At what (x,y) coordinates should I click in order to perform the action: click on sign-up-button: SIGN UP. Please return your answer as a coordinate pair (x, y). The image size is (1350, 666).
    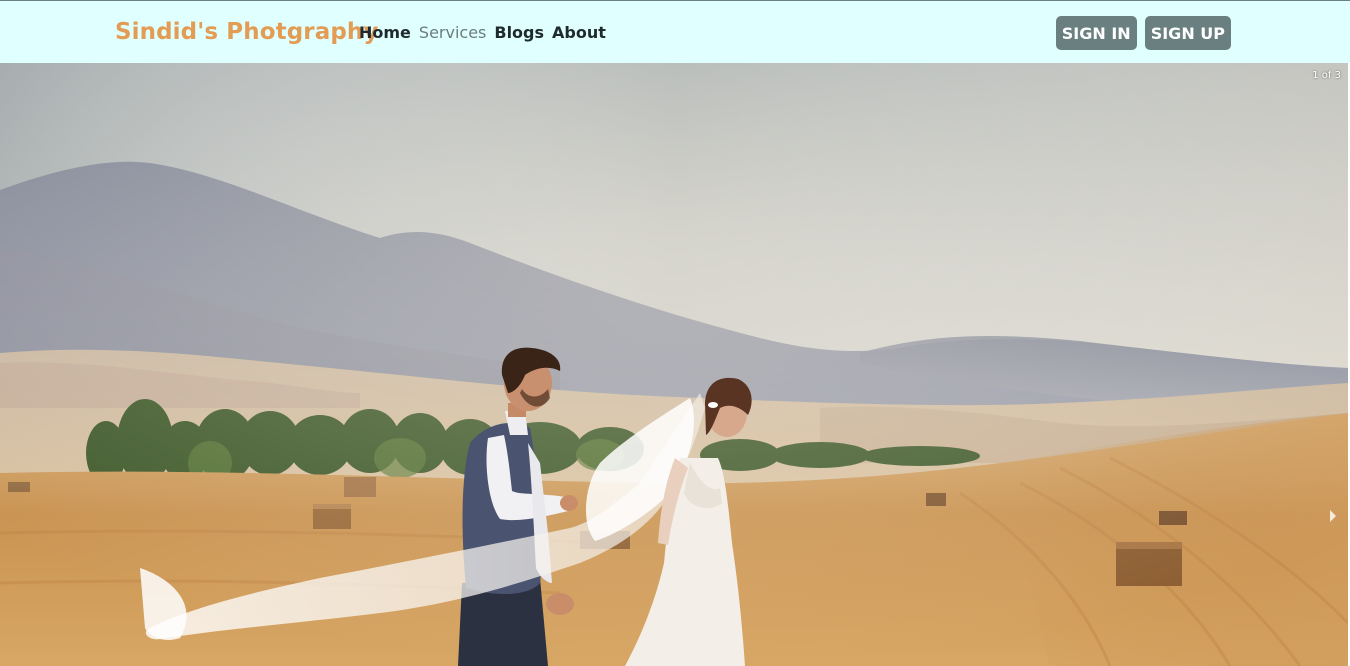
    Looking at the image, I should click on (1187, 33).